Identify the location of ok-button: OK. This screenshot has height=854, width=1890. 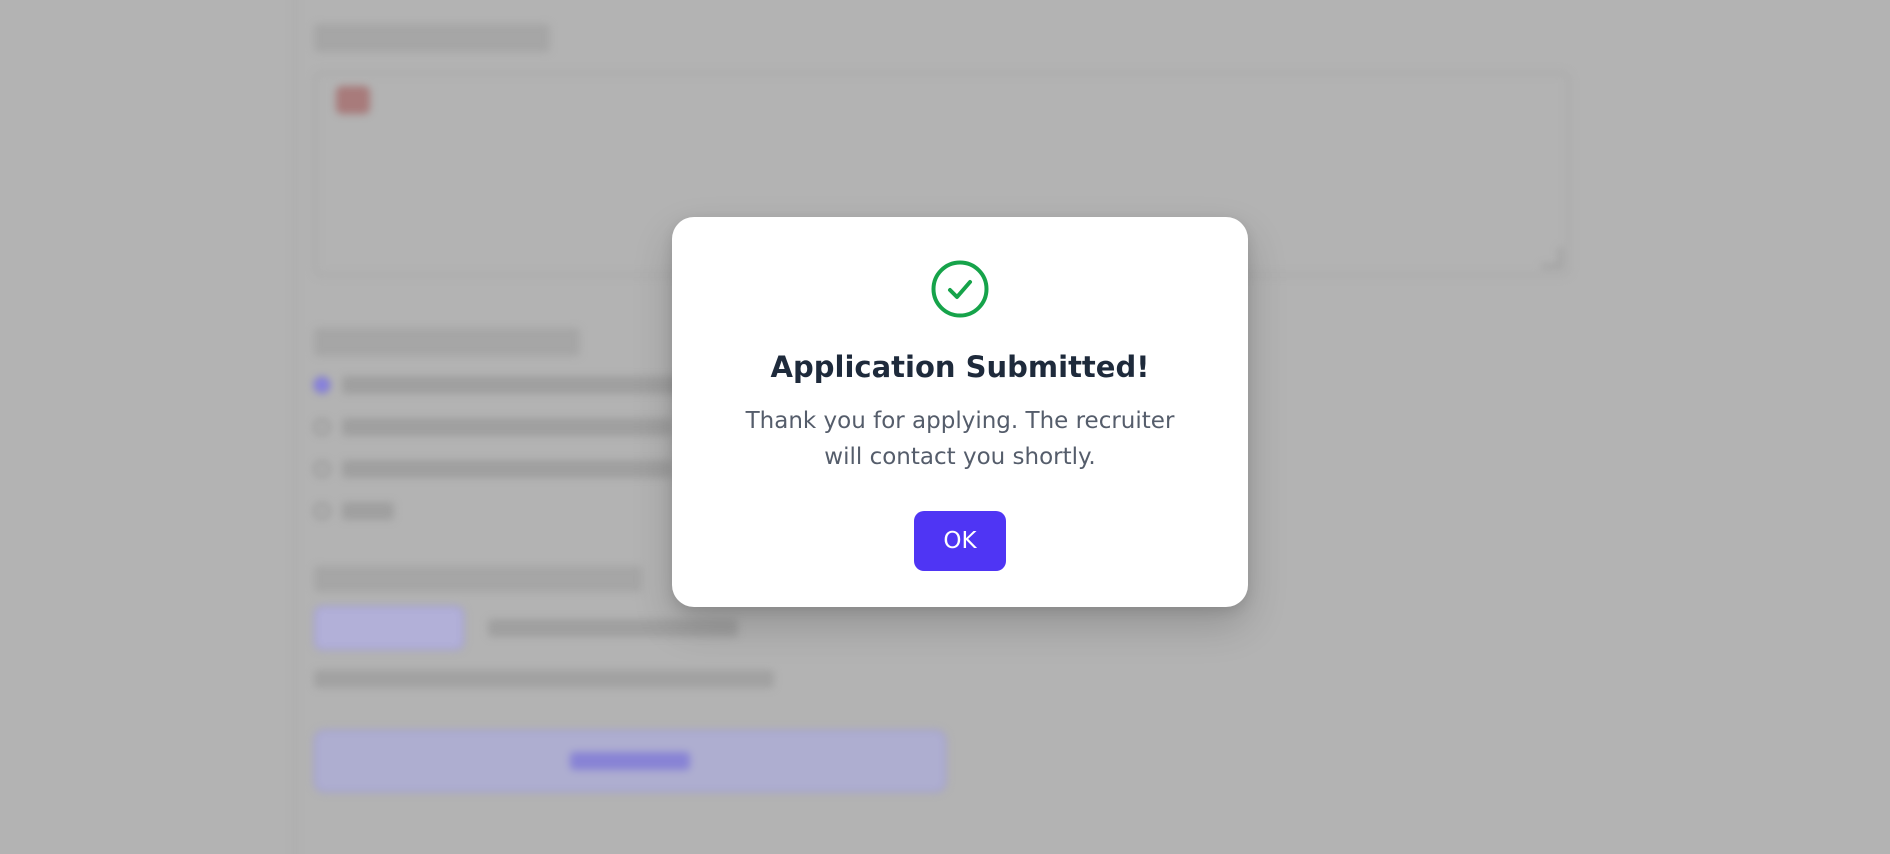
(960, 541).